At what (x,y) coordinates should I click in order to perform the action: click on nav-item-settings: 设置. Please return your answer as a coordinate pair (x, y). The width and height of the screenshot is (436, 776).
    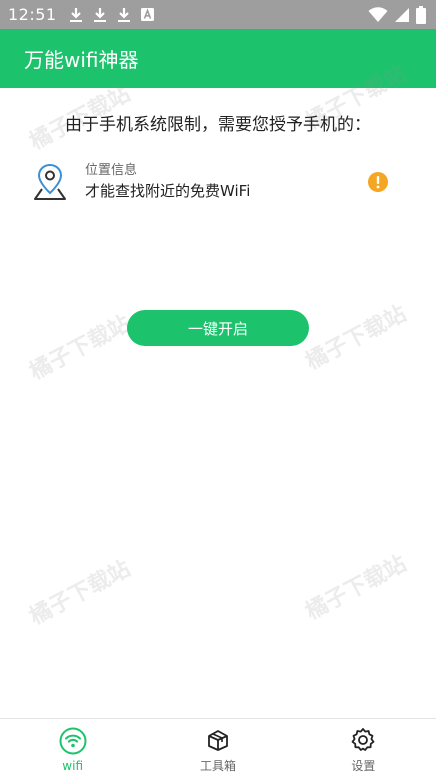
    Looking at the image, I should click on (363, 747).